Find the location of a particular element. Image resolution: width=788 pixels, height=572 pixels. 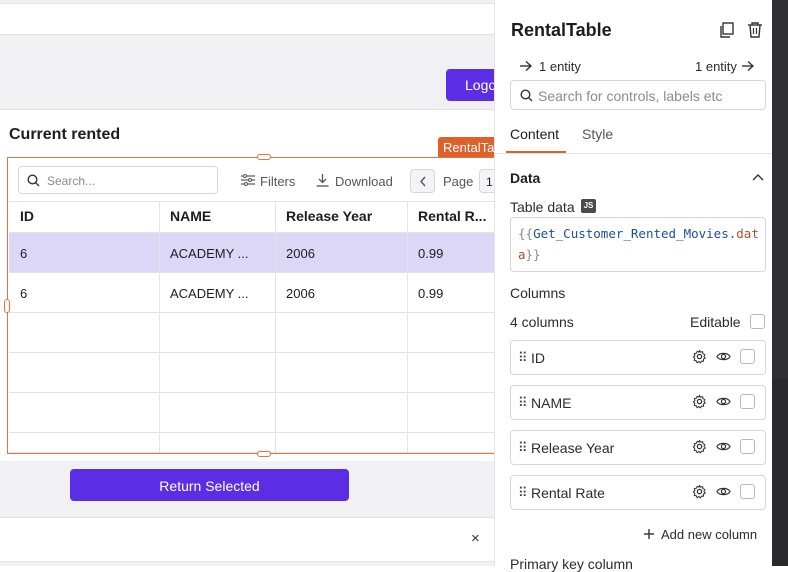

logout-button: Logo is located at coordinates (470, 85).